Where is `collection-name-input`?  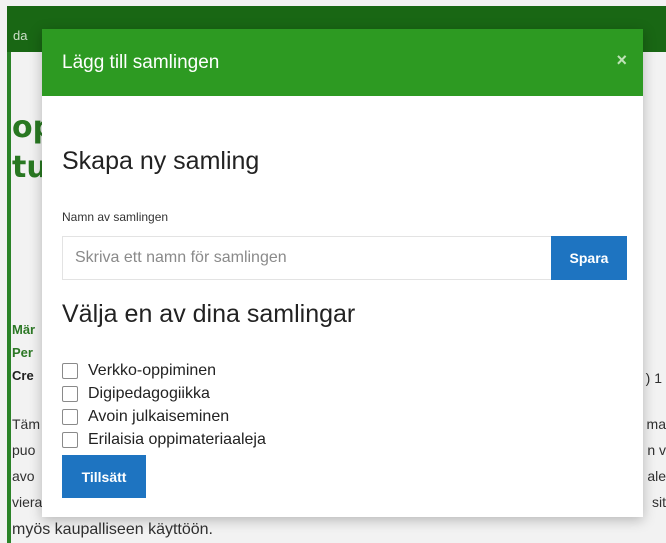
collection-name-input is located at coordinates (306, 258).